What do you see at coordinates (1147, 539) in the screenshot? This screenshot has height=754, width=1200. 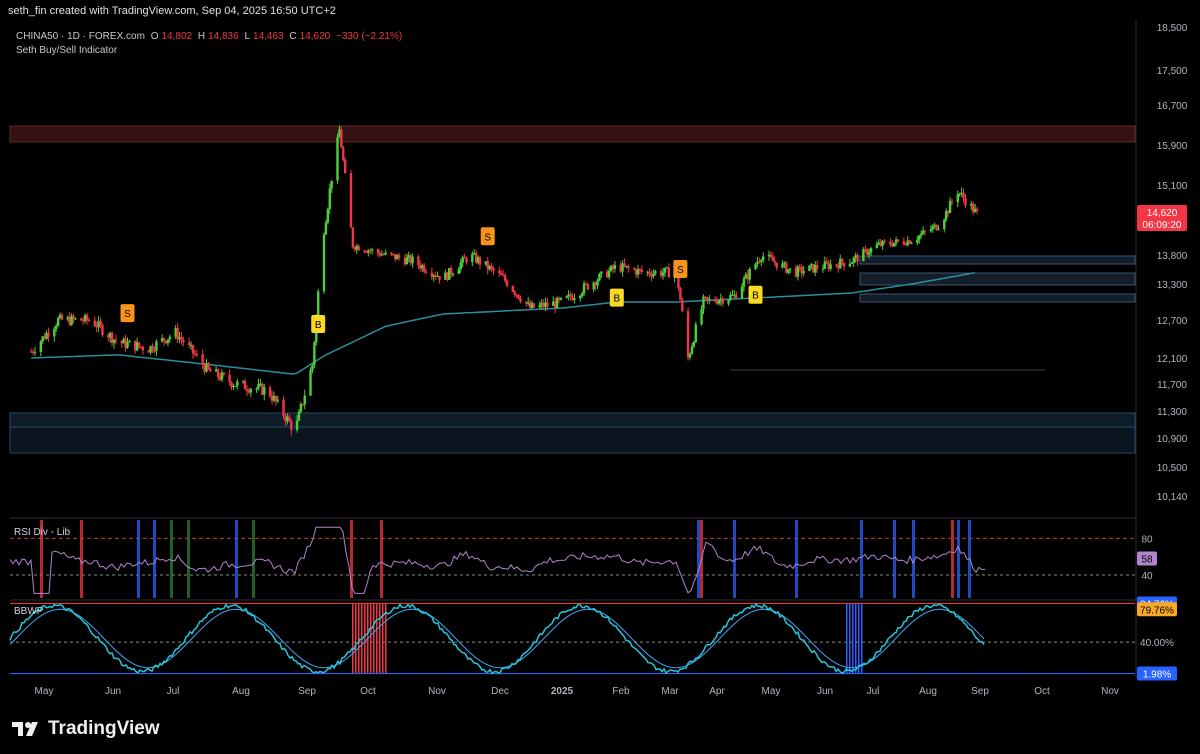 I see `rsi-tick-label: 80` at bounding box center [1147, 539].